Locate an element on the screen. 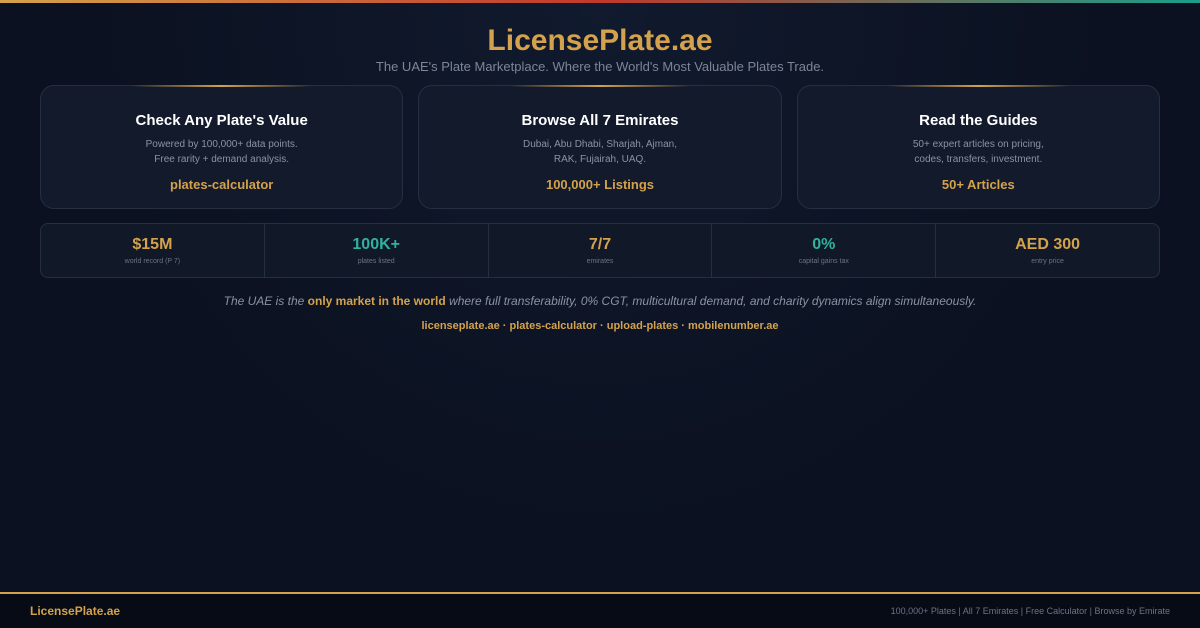 Image resolution: width=1200 pixels, height=628 pixels. stat-plates-listed: 100K+ plates listed is located at coordinates (375, 250).